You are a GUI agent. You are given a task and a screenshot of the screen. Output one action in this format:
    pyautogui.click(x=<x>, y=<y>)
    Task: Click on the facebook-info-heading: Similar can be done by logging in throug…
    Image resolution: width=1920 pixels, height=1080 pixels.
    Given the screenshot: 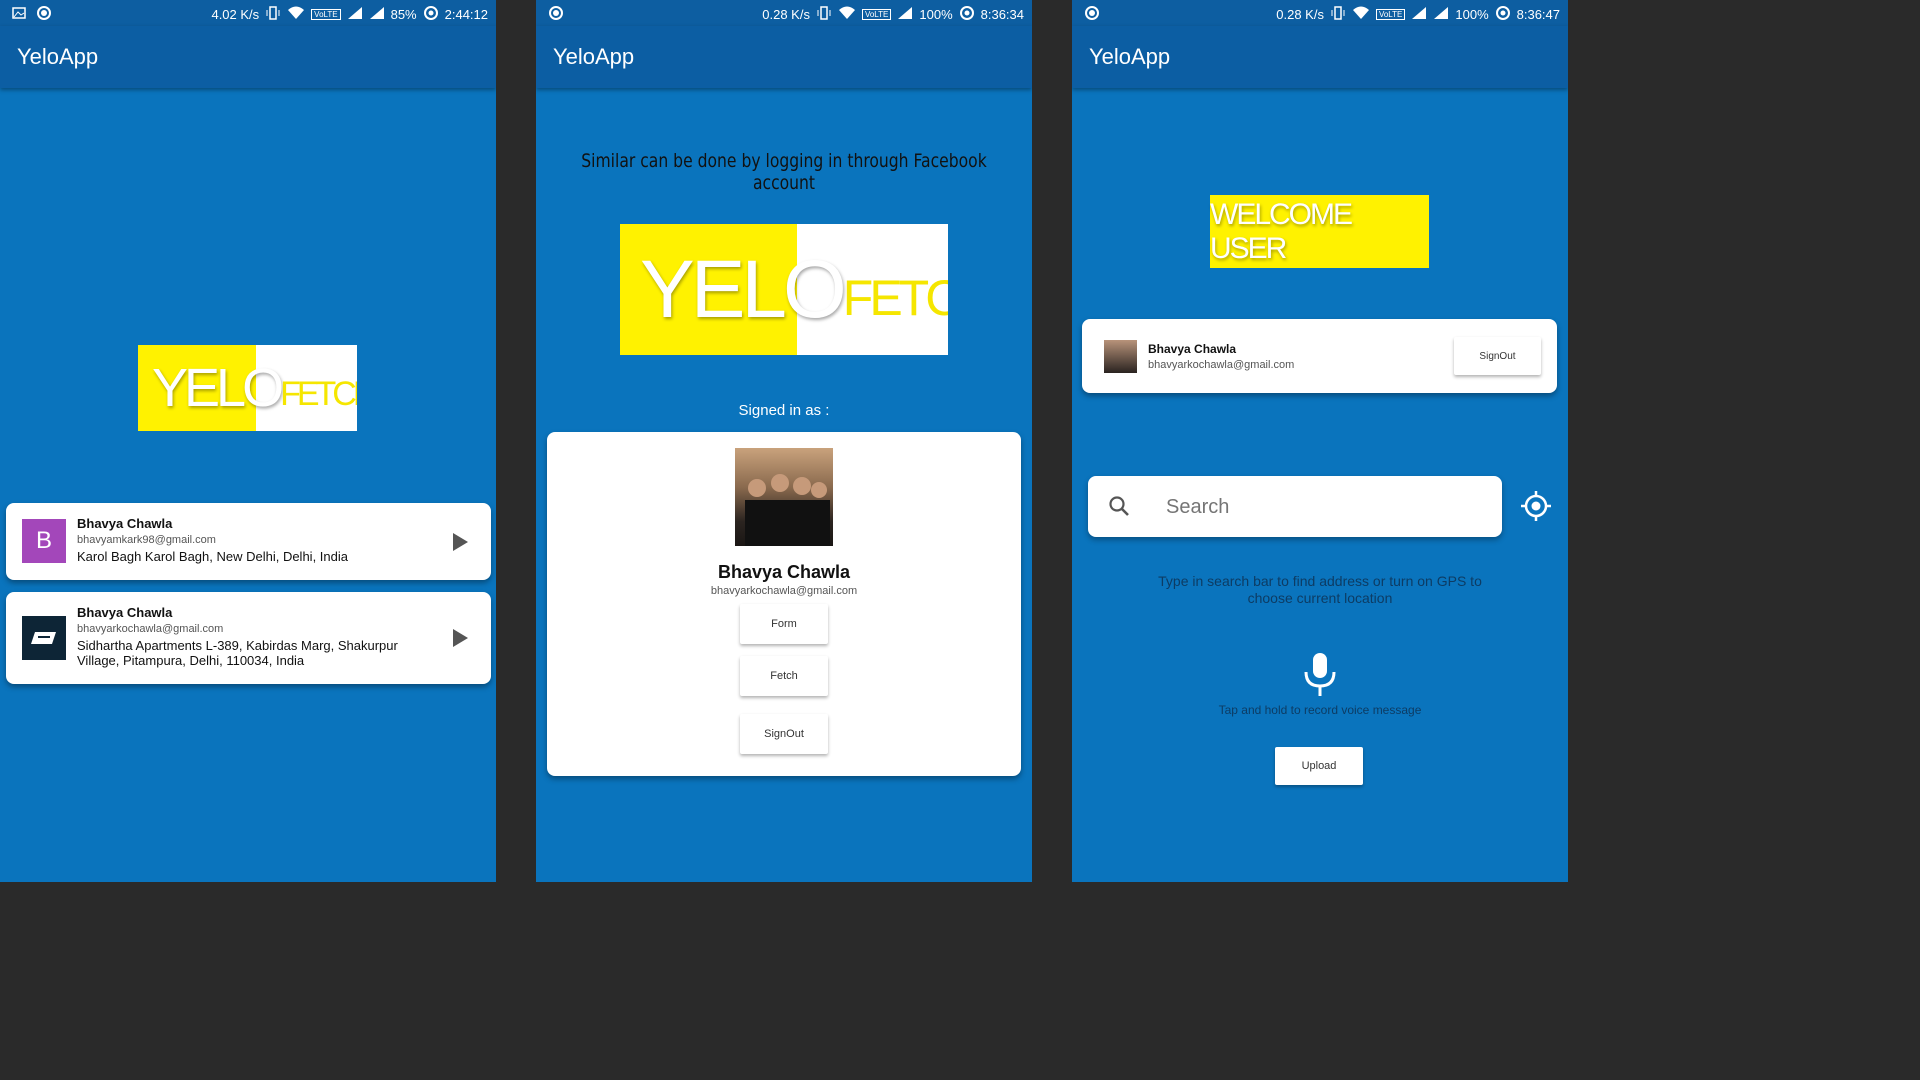 What is the action you would take?
    pyautogui.click(x=784, y=172)
    